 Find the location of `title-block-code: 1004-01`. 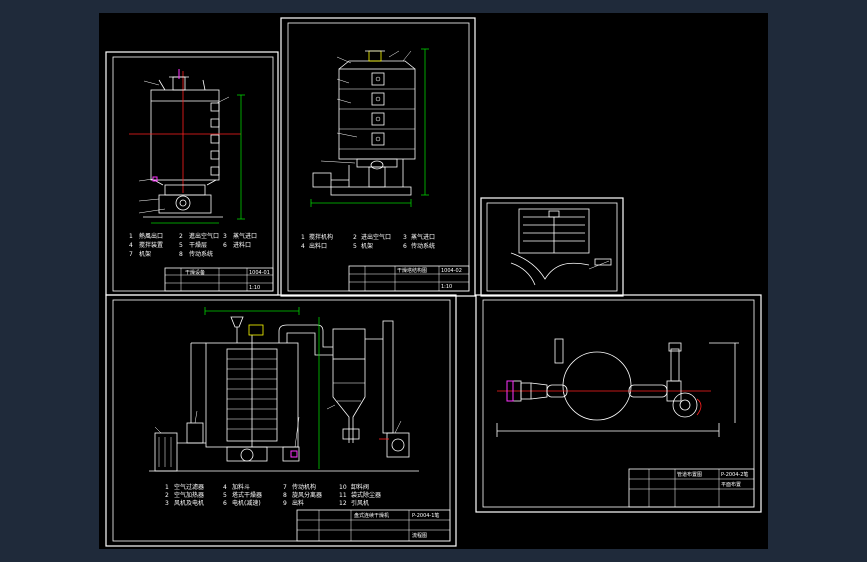

title-block-code: 1004-01 is located at coordinates (259, 273).